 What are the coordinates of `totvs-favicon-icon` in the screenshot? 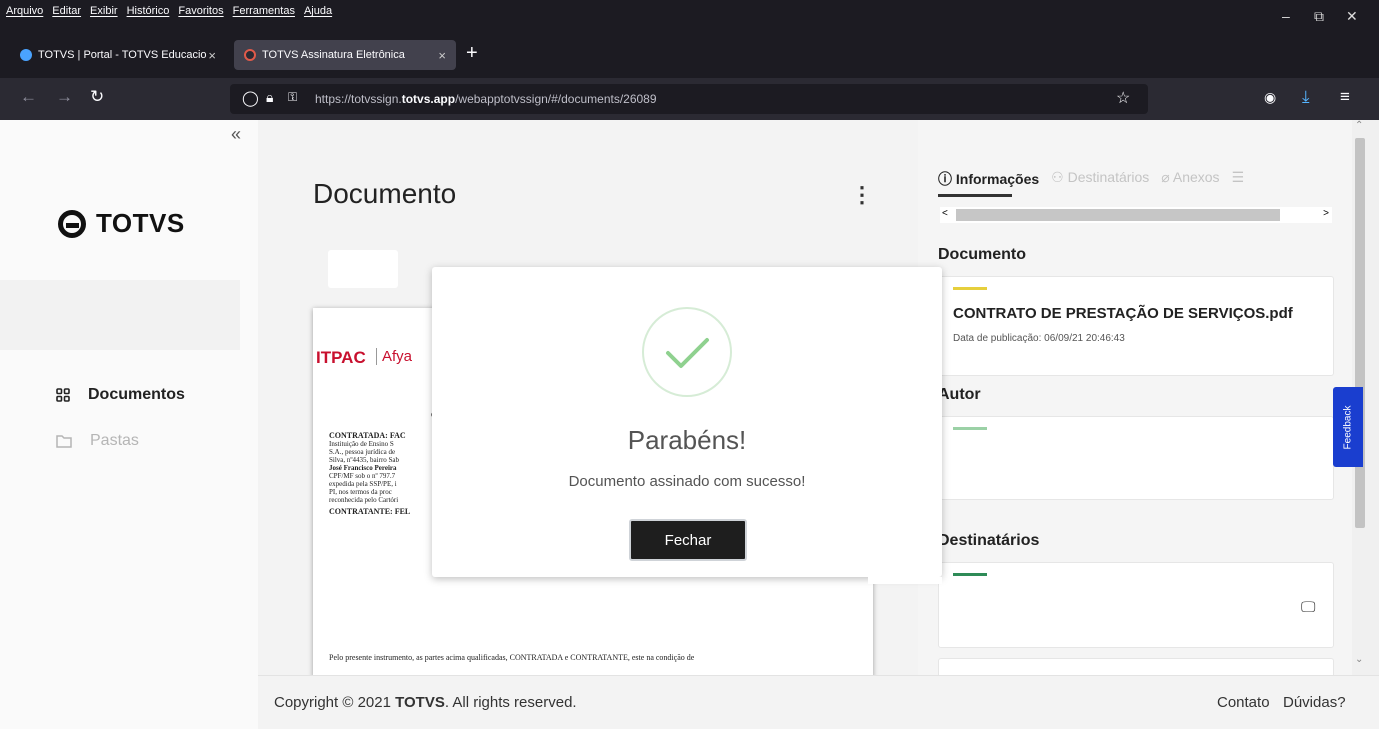 It's located at (250, 55).